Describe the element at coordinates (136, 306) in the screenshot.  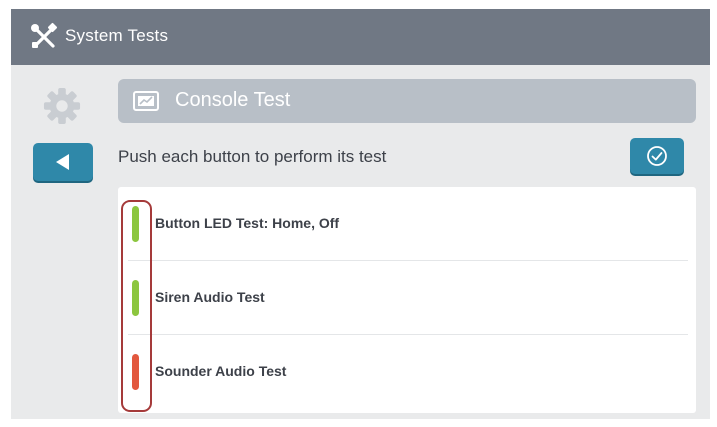
I see `status-highlight-outline` at that location.